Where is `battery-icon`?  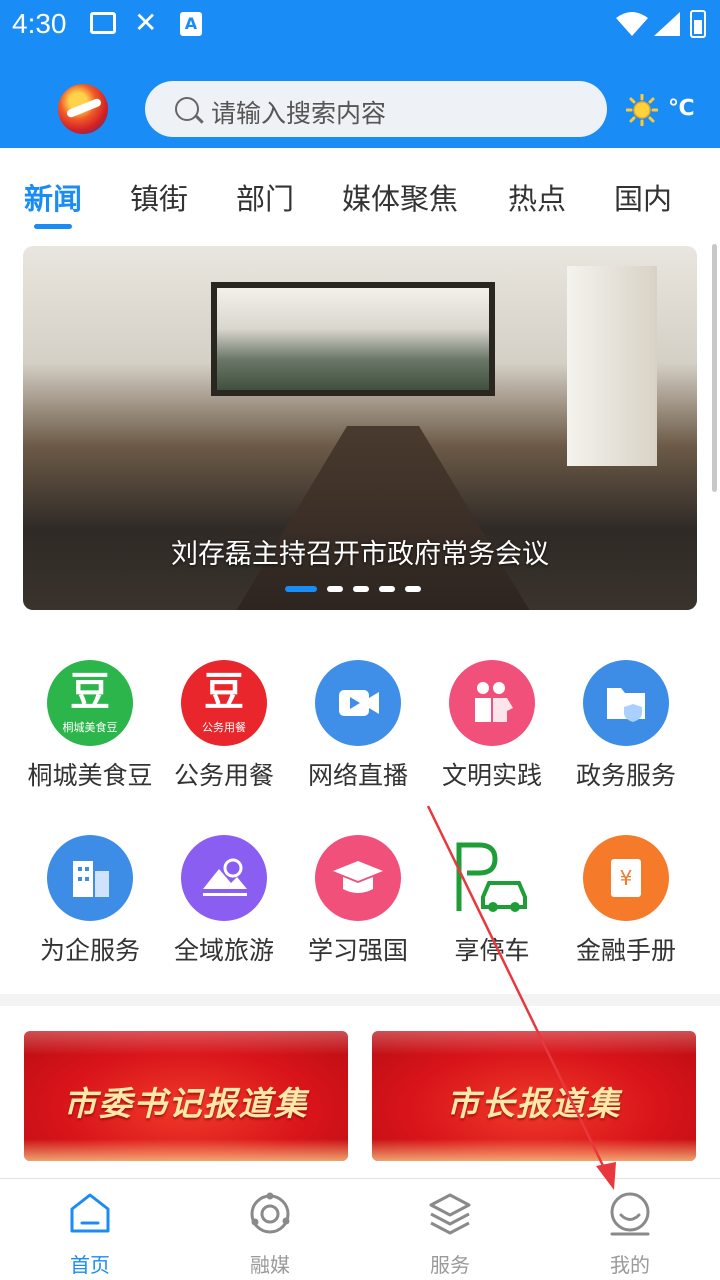
battery-icon is located at coordinates (698, 24).